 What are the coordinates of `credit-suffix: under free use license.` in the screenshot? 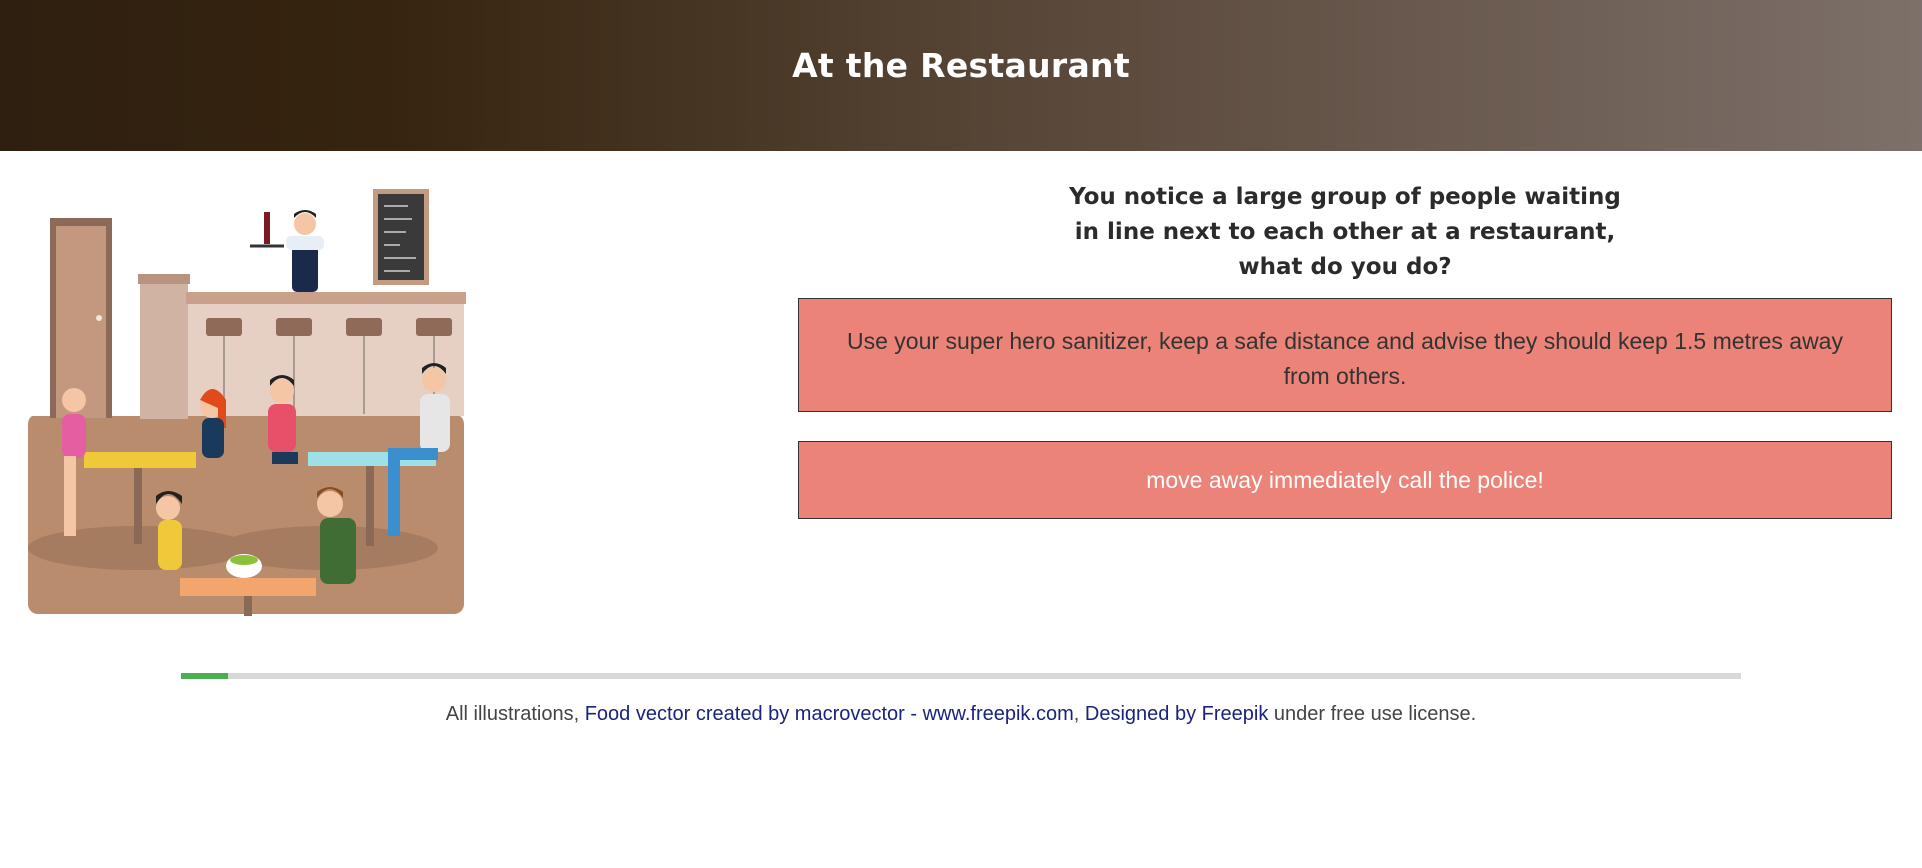 It's located at (1372, 714).